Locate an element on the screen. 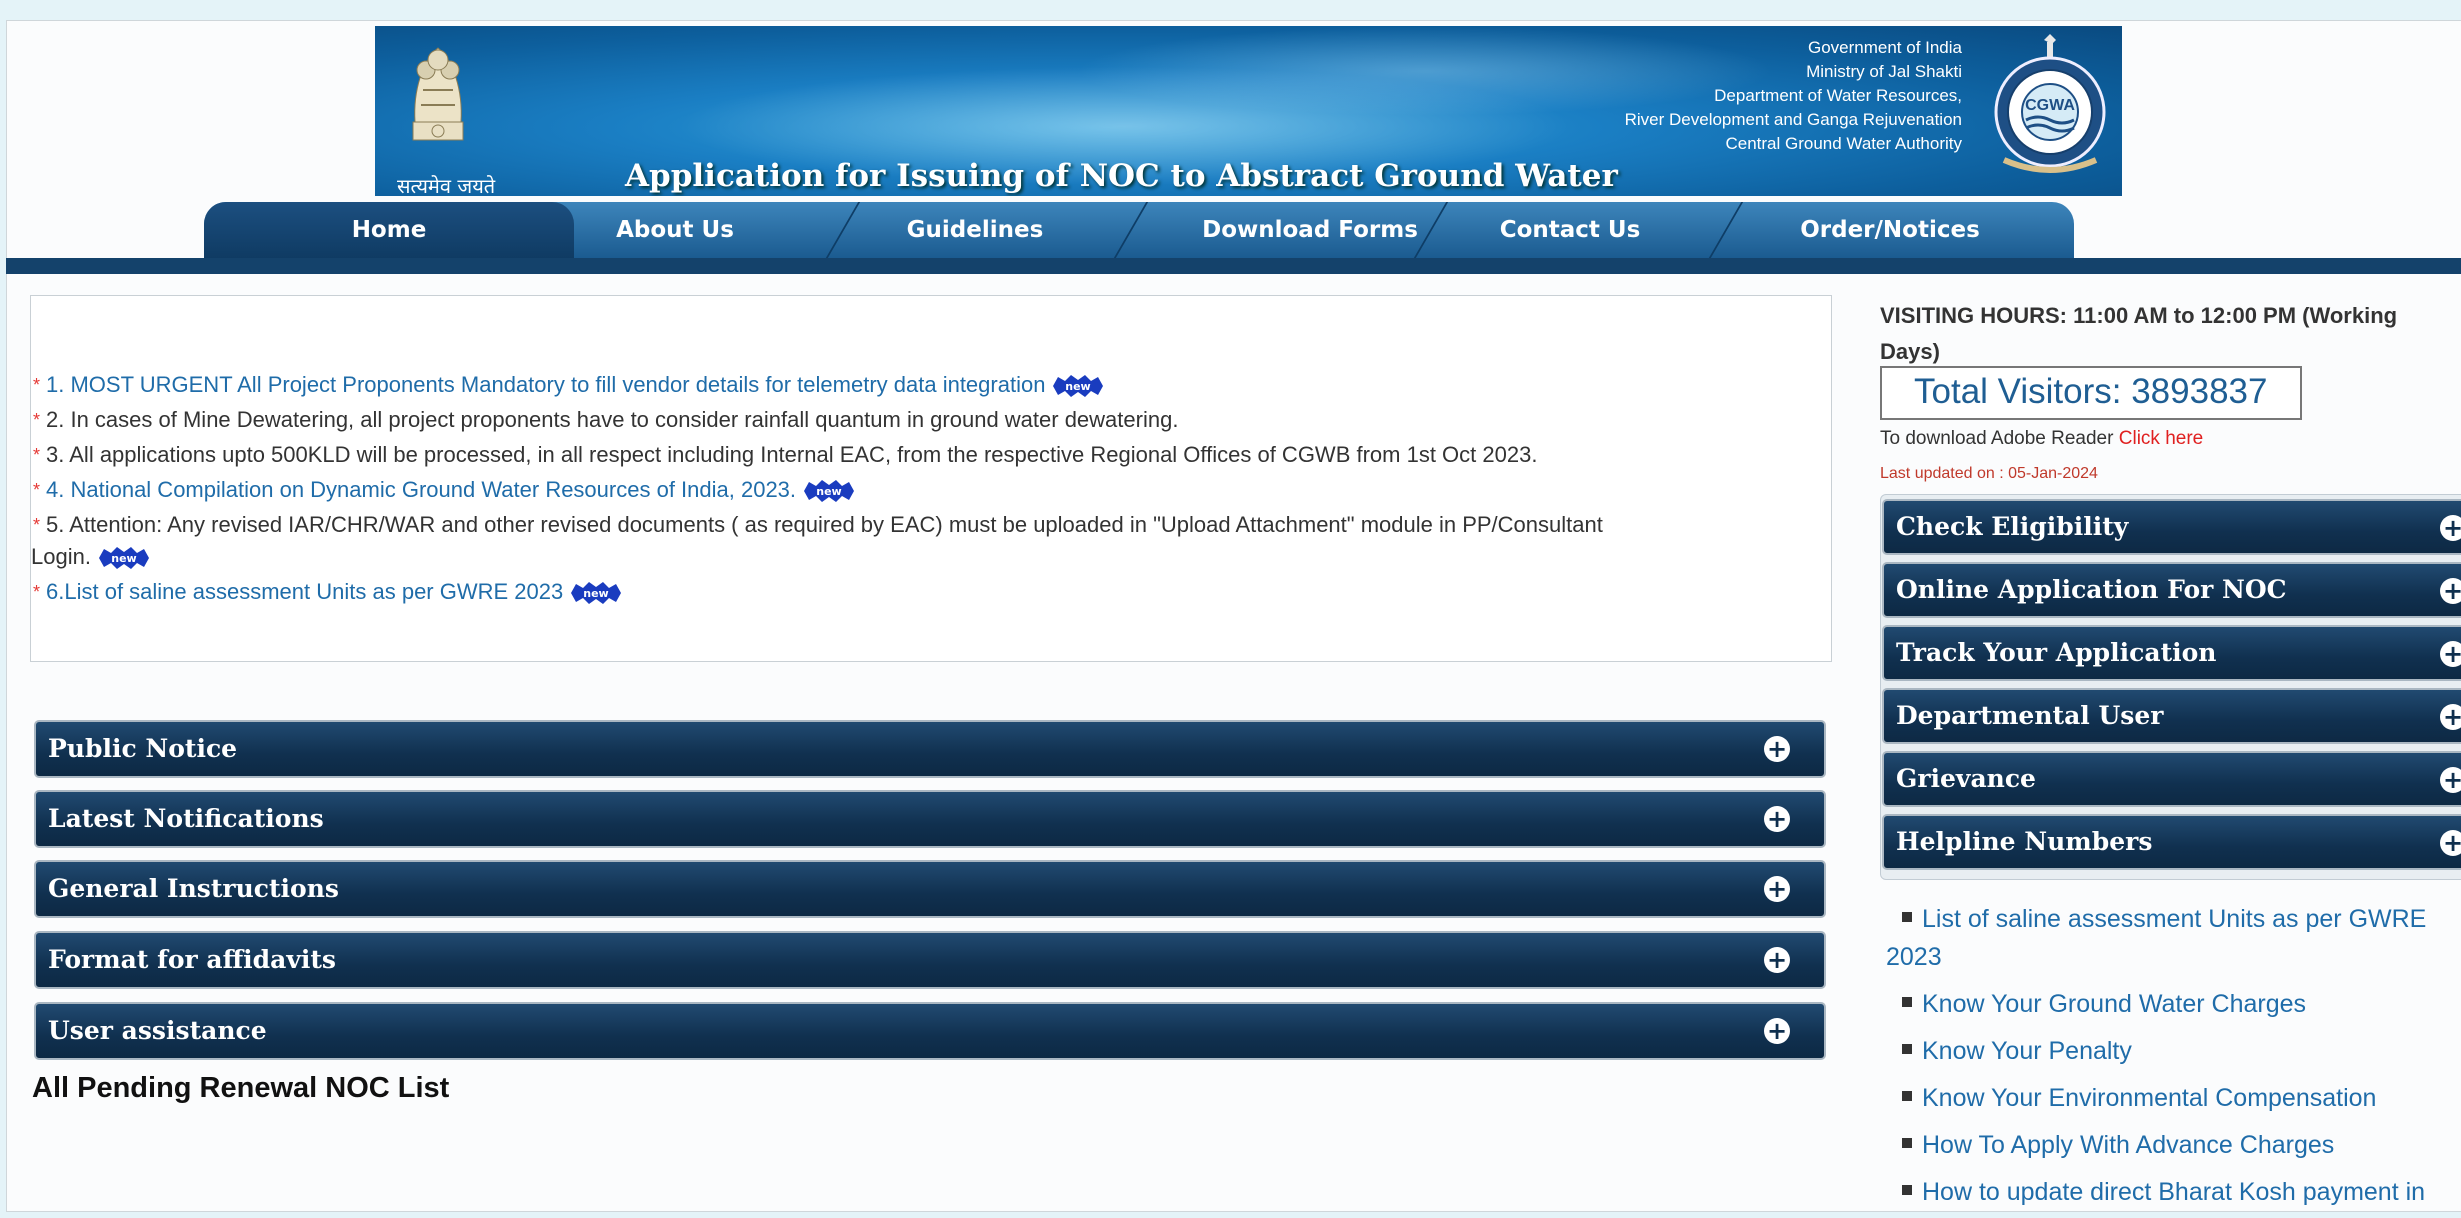 Image resolution: width=2461 pixels, height=1218 pixels. adobe-text: To download Adobe Reader is located at coordinates (1997, 438).